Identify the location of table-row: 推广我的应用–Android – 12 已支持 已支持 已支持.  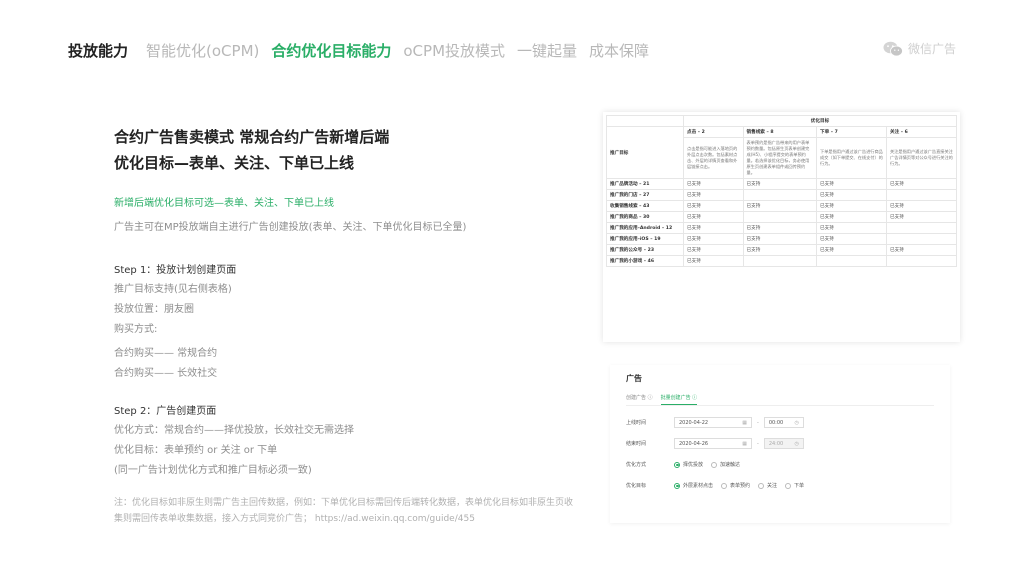
(781, 228).